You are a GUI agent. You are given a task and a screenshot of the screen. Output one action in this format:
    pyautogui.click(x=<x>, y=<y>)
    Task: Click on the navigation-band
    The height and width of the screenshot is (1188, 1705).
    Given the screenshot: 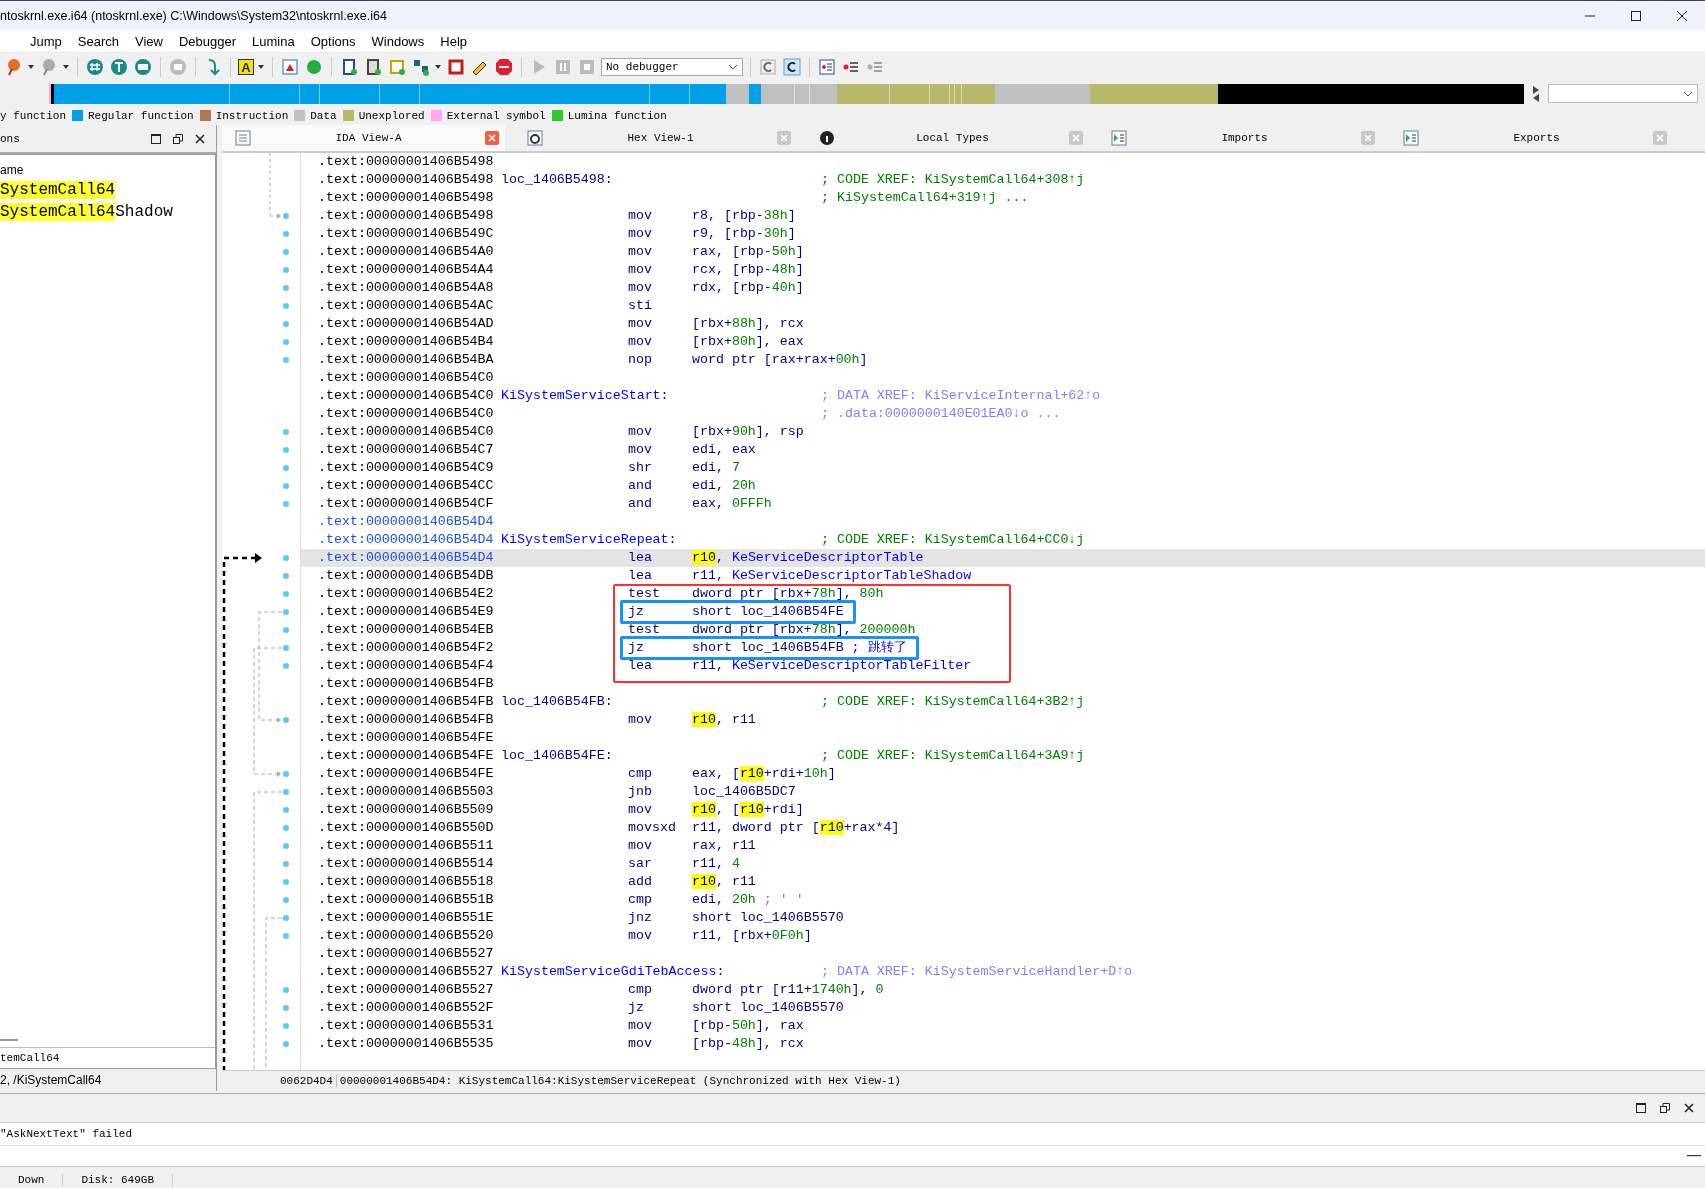 What is the action you would take?
    pyautogui.click(x=786, y=93)
    